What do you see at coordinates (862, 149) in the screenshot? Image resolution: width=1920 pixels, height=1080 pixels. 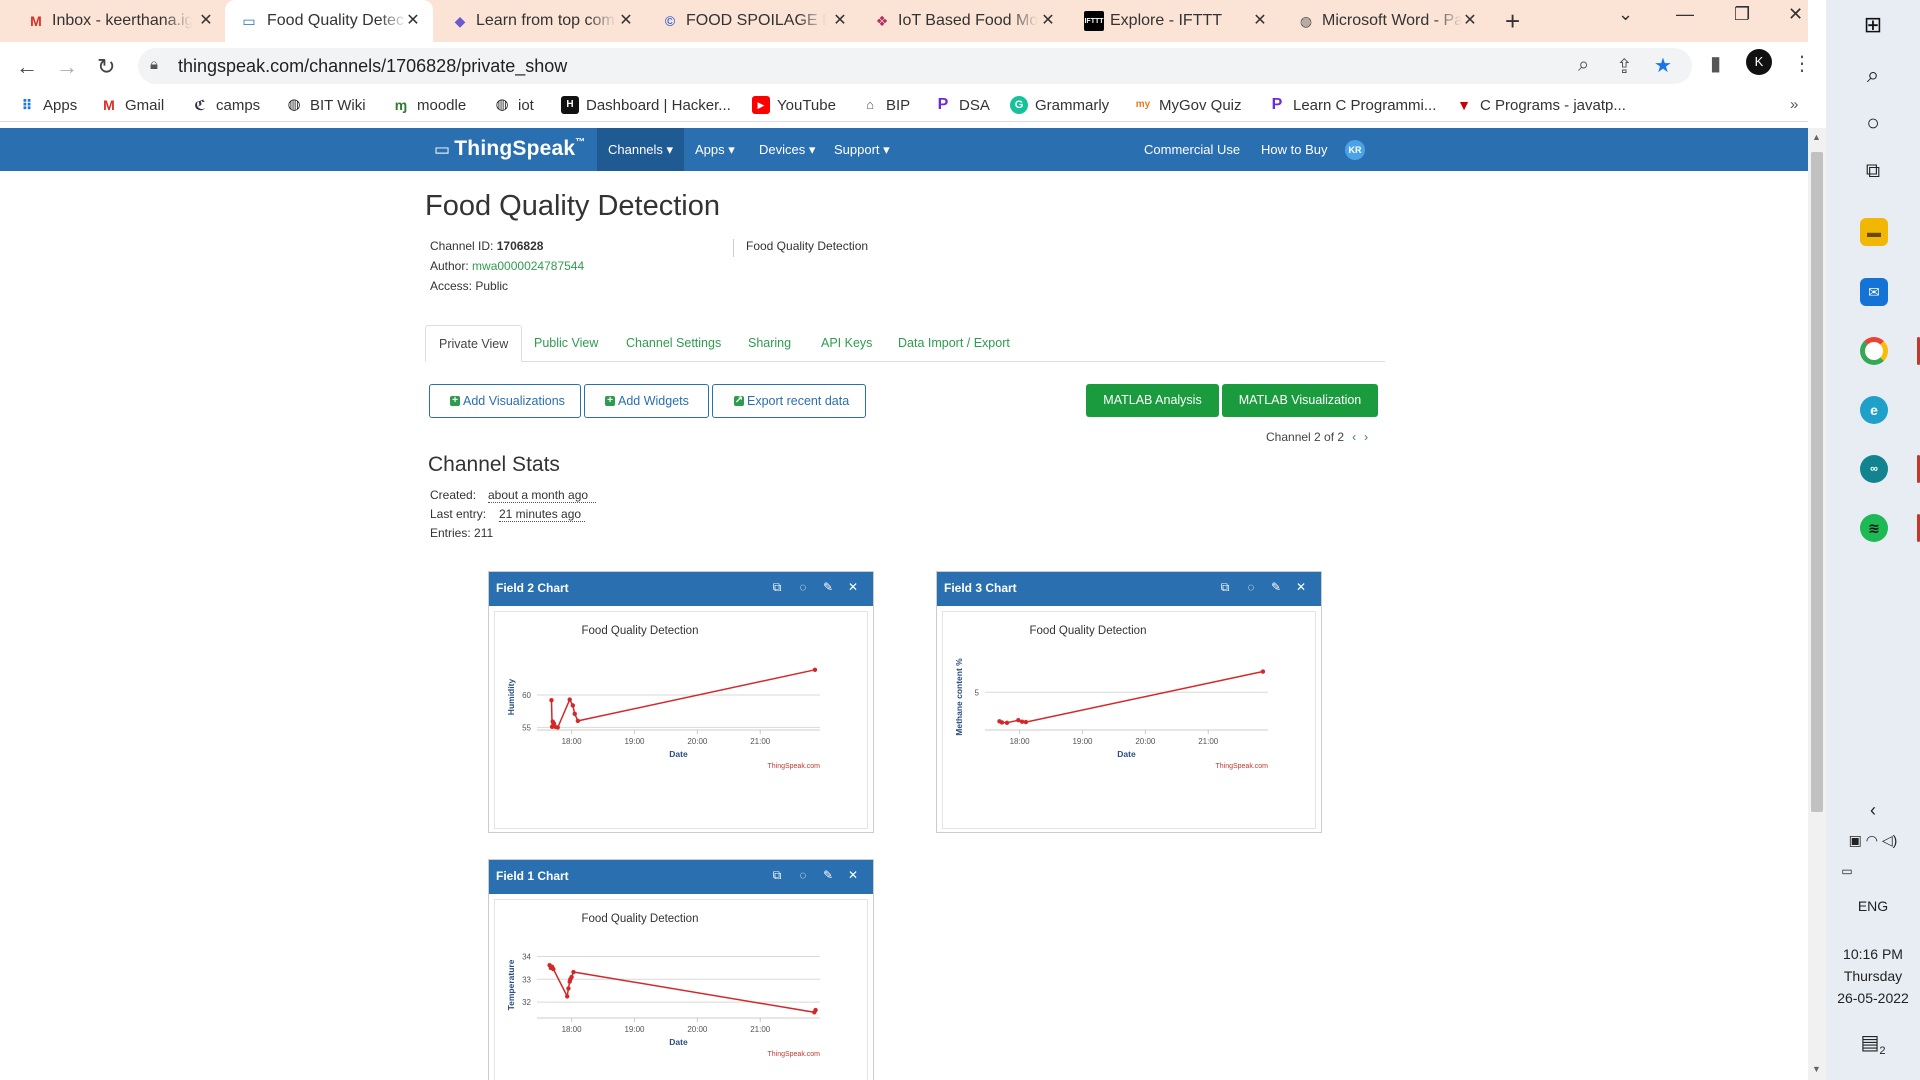 I see `nav-support: Support ▾` at bounding box center [862, 149].